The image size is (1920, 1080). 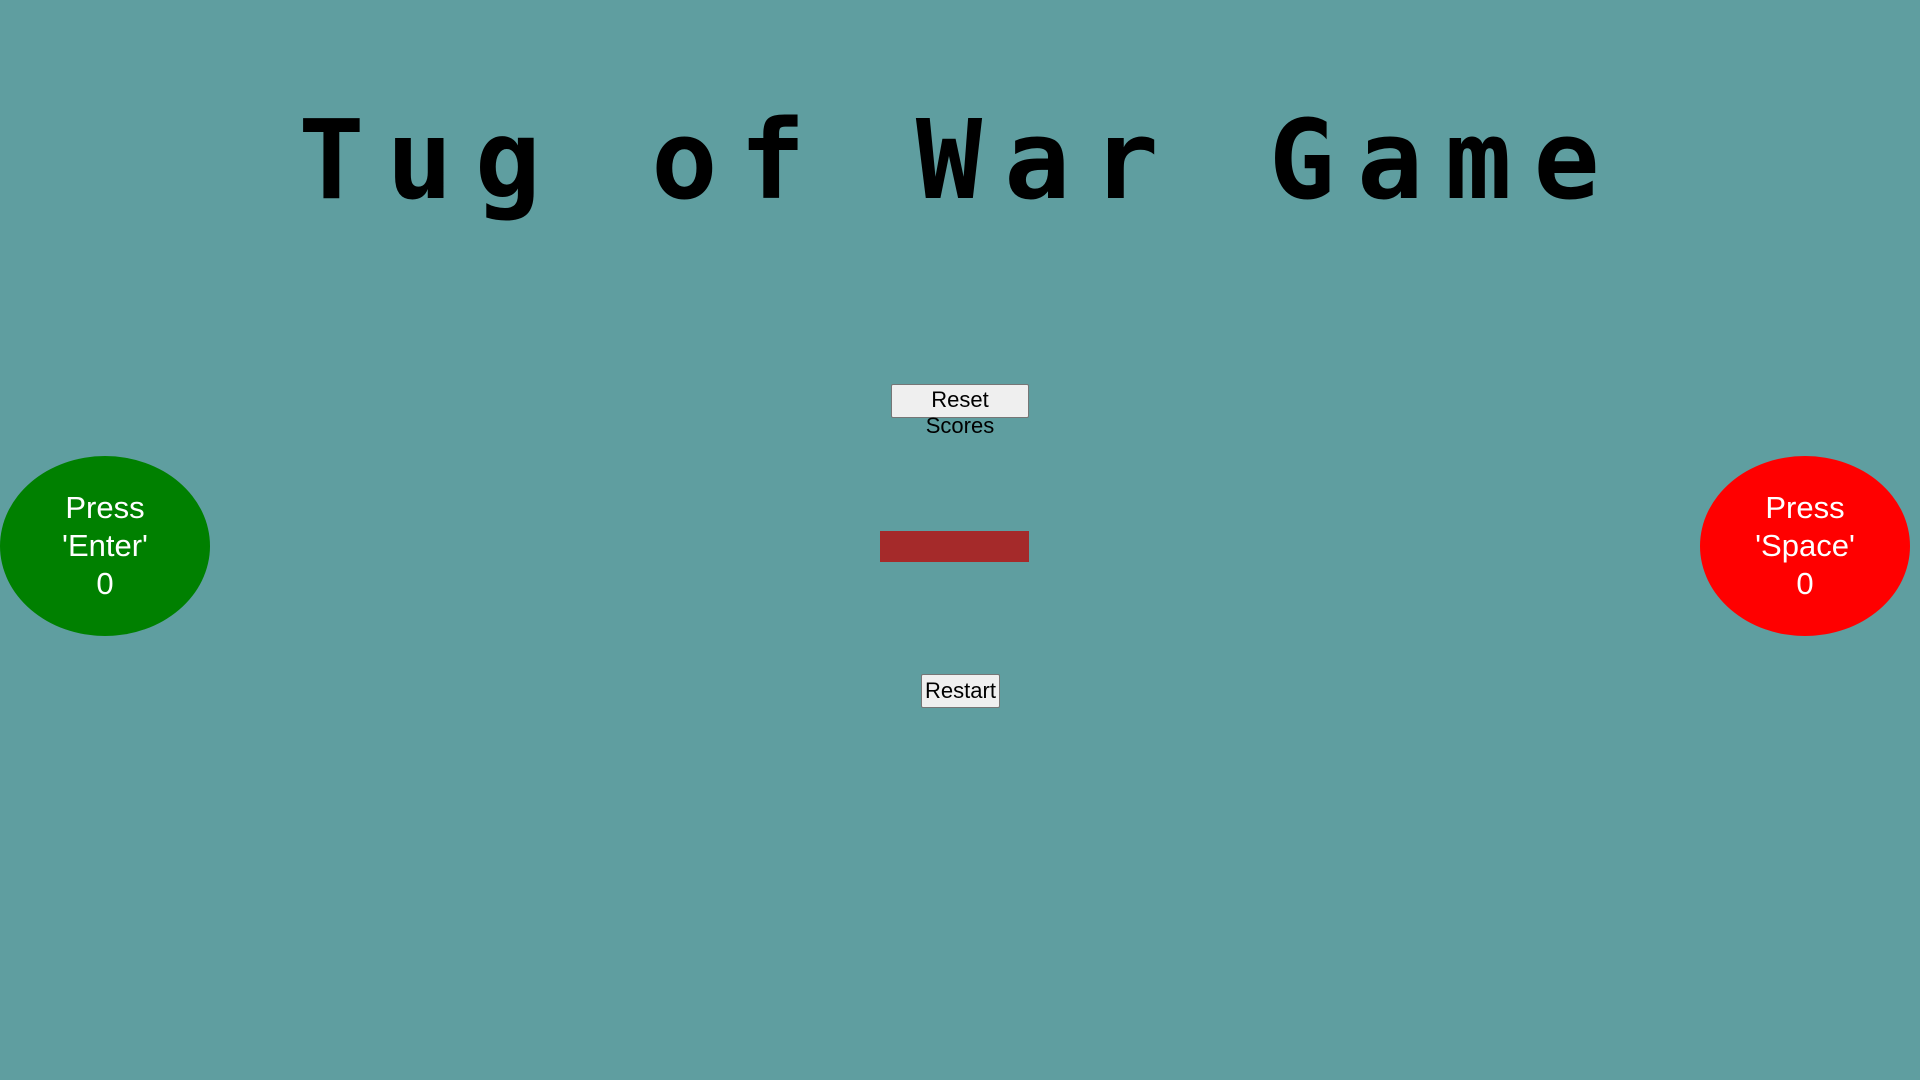 I want to click on player-enter-prompt: Press, so click(x=105, y=507).